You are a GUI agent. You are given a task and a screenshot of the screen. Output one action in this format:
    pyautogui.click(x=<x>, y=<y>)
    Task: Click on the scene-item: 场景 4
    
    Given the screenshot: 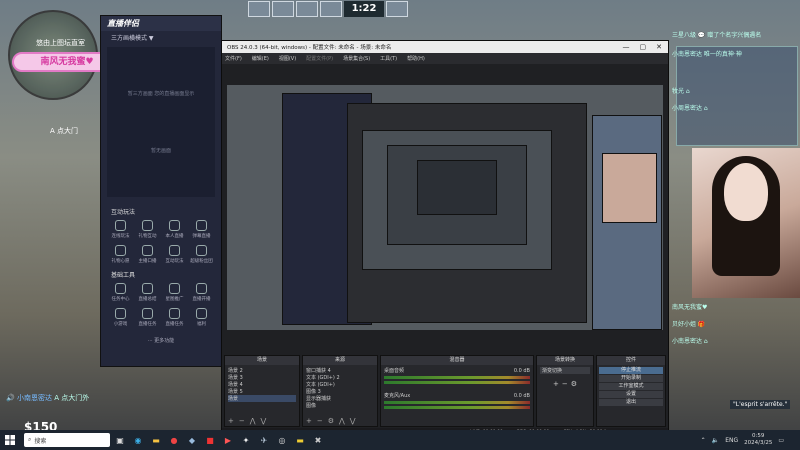 What is the action you would take?
    pyautogui.click(x=262, y=384)
    